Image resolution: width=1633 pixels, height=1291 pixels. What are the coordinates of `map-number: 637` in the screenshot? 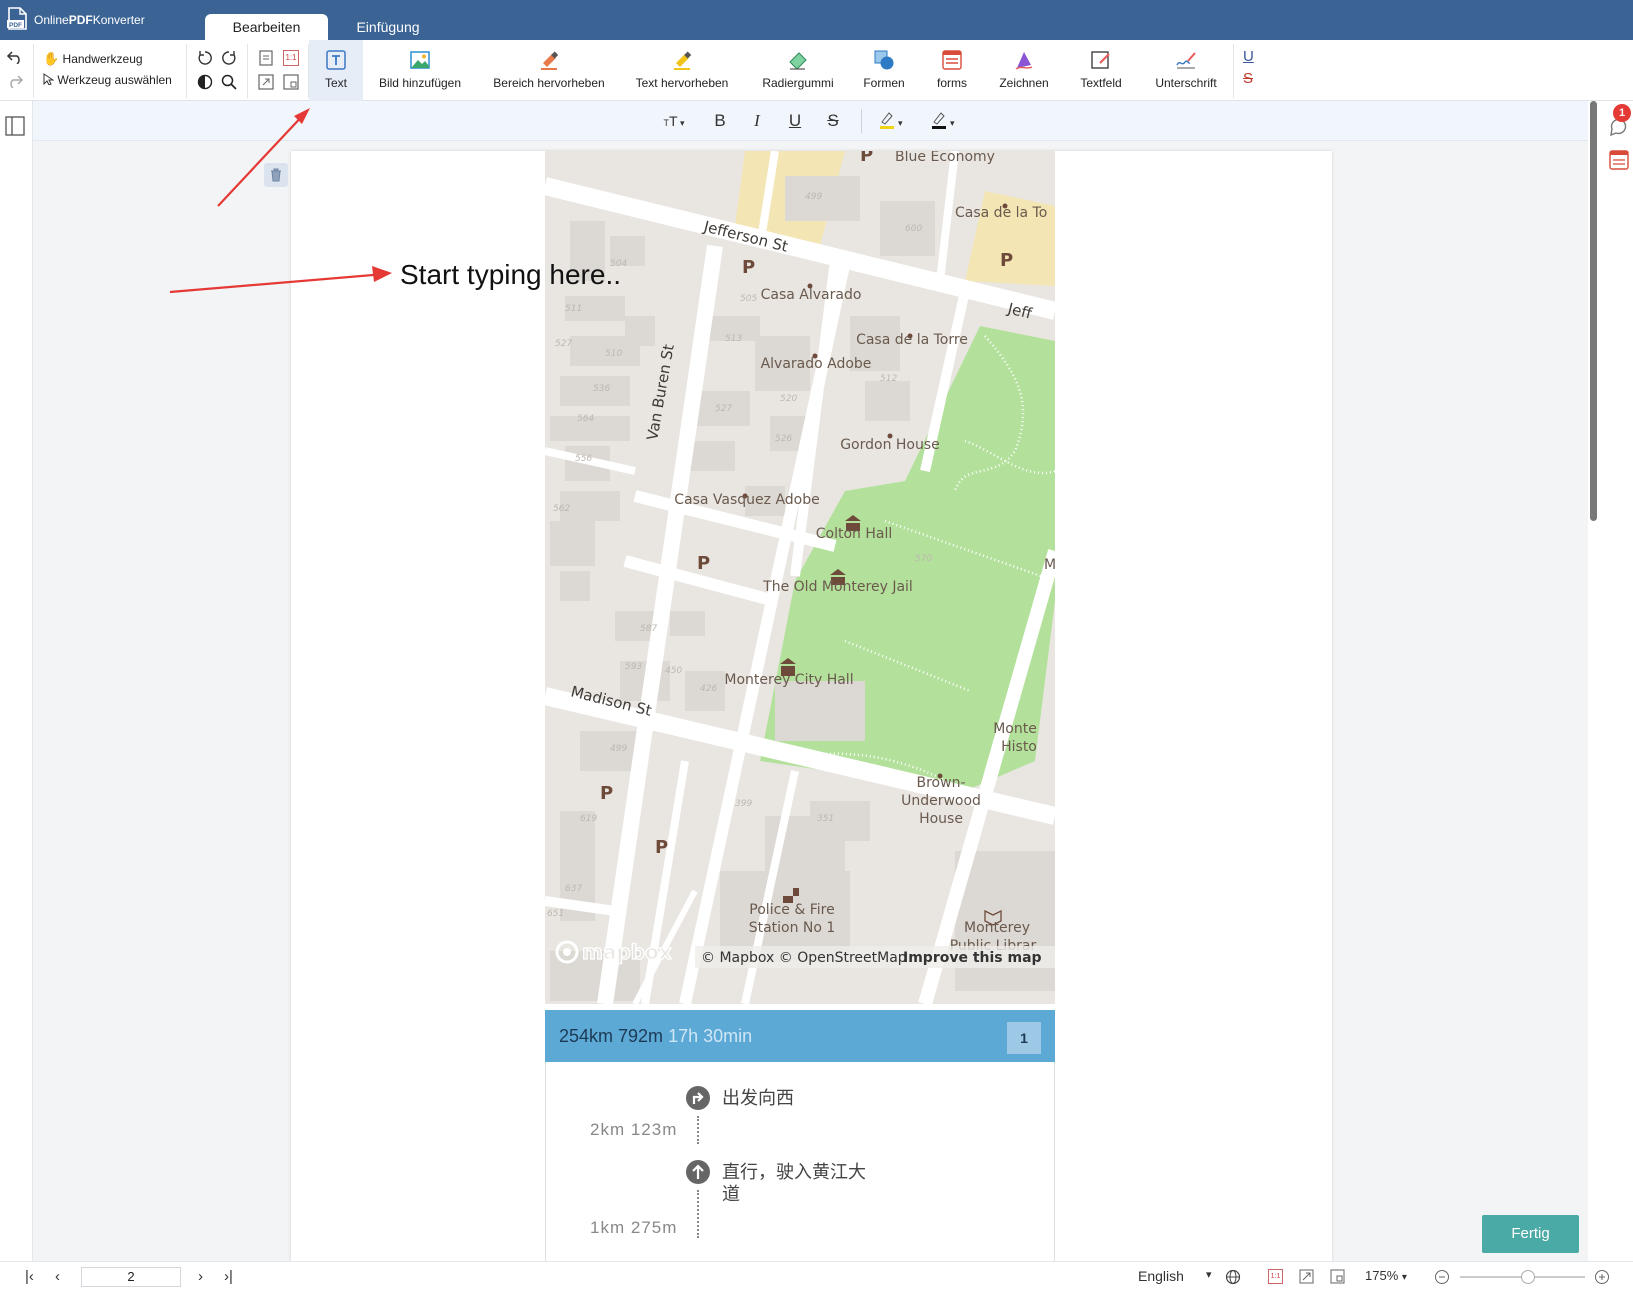 It's located at (573, 889).